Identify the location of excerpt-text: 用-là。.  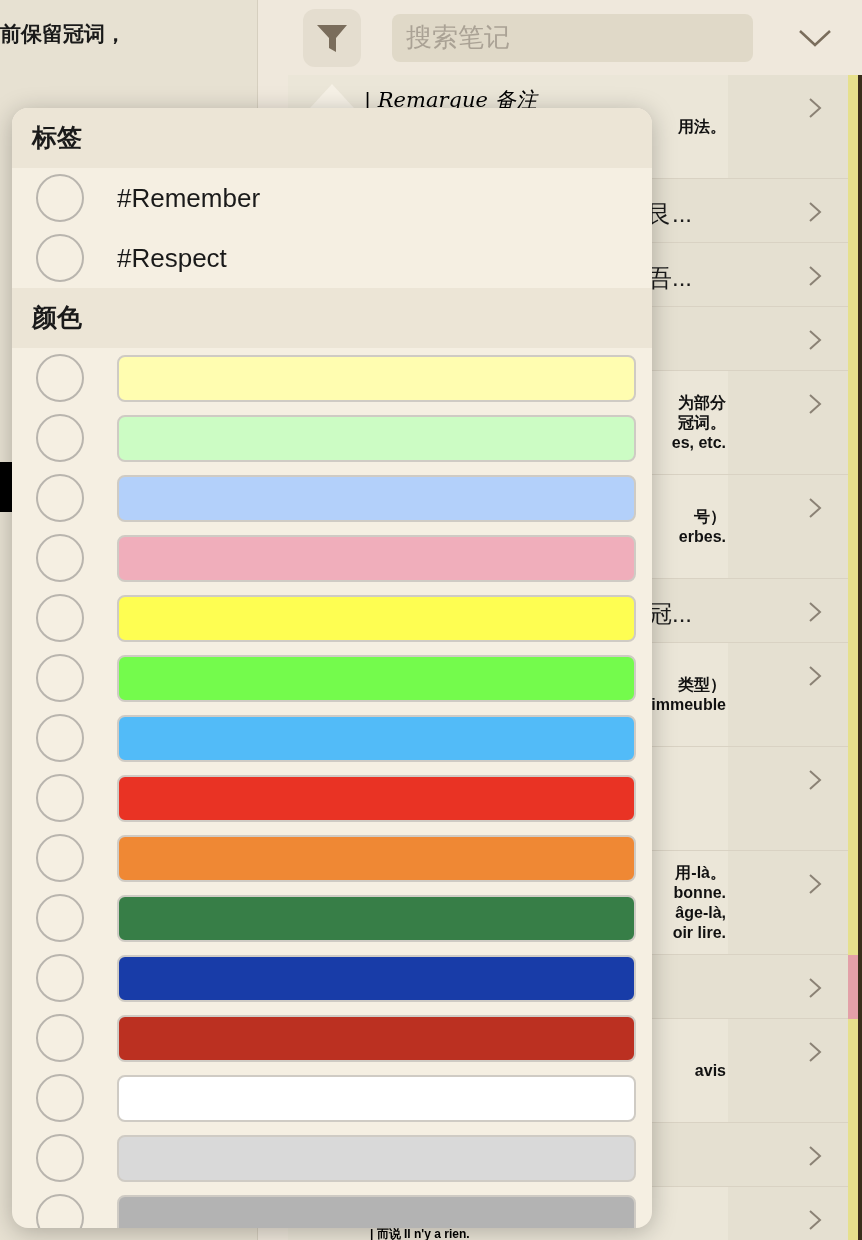
(700, 872).